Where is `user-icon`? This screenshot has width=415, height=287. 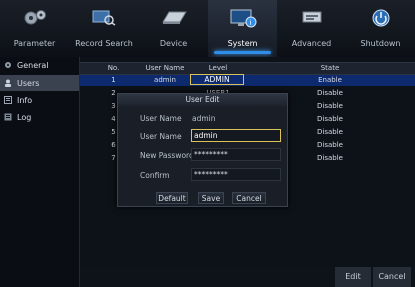 user-icon is located at coordinates (8, 83).